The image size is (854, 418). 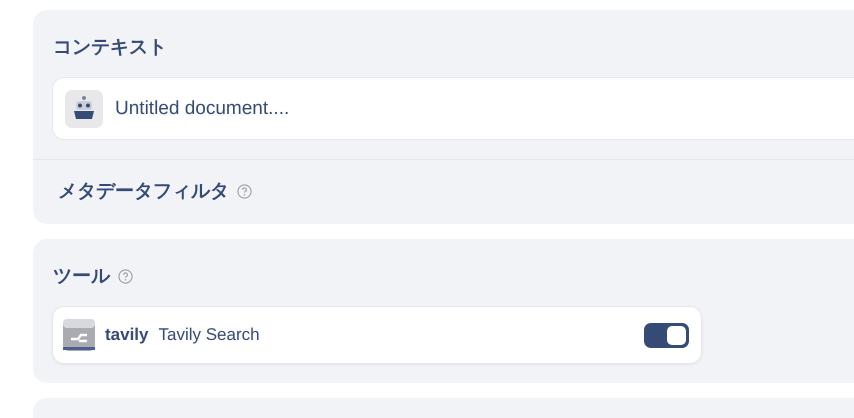 What do you see at coordinates (110, 48) in the screenshot?
I see `section-title: コンテキスト` at bounding box center [110, 48].